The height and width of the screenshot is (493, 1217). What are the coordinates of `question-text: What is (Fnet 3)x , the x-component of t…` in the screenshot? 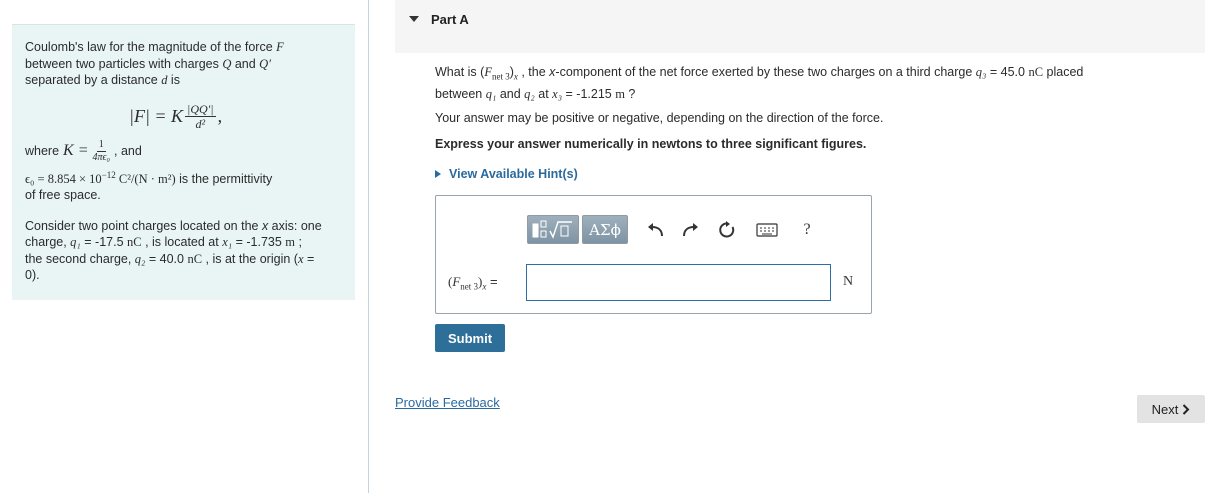 It's located at (759, 83).